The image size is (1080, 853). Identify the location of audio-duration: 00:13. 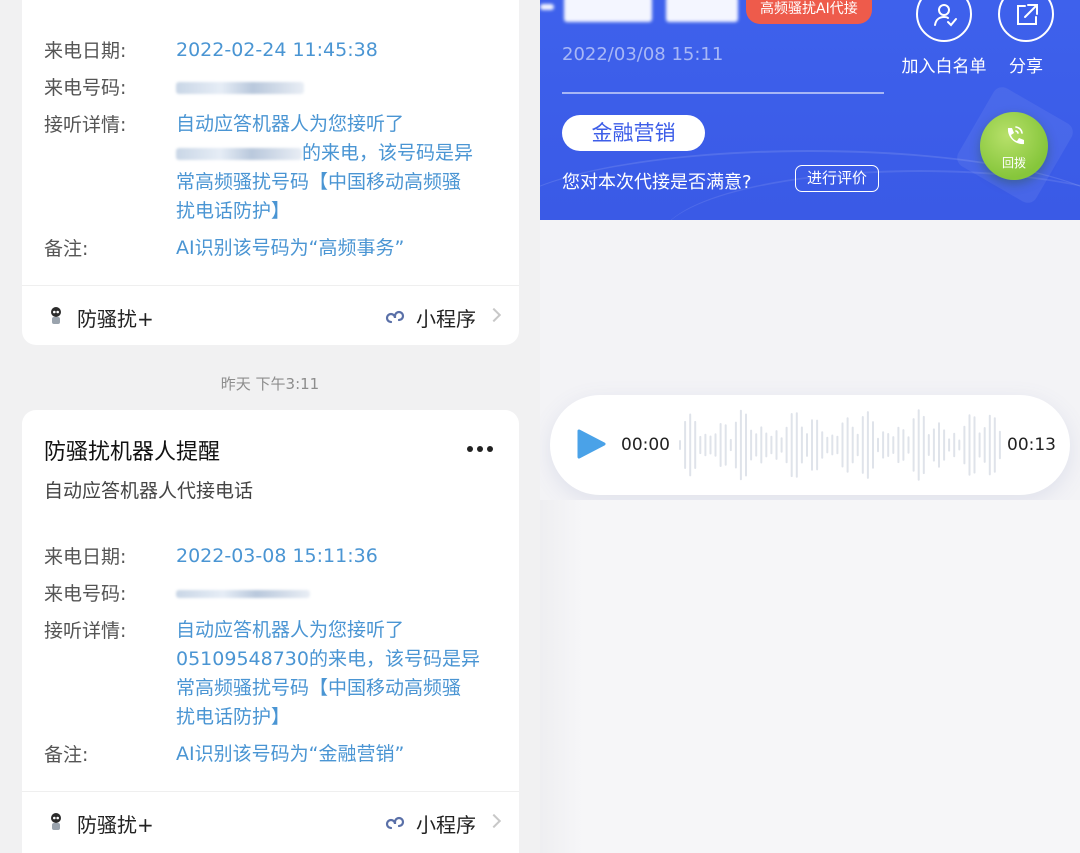
(1031, 445).